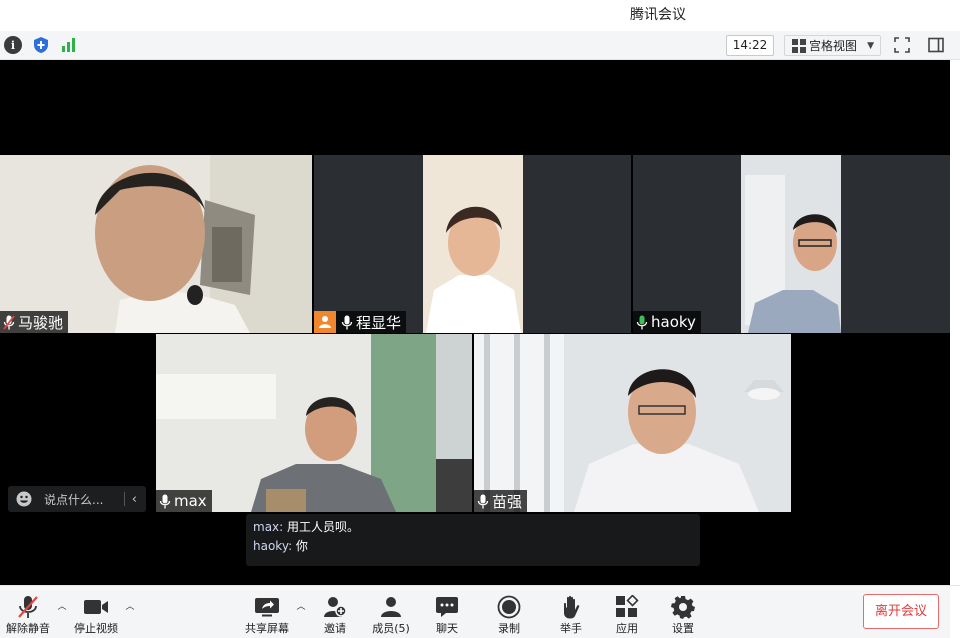 The image size is (960, 638). I want to click on raise-hand-button: 举手, so click(571, 616).